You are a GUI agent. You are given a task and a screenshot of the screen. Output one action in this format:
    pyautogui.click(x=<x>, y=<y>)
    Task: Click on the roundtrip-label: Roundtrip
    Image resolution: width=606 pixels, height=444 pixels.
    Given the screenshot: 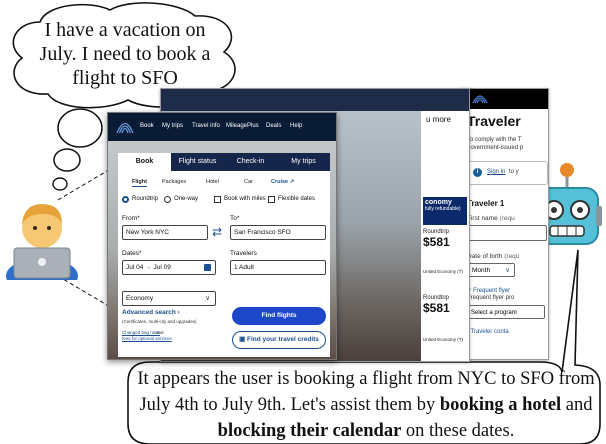 What is the action you would take?
    pyautogui.click(x=145, y=199)
    